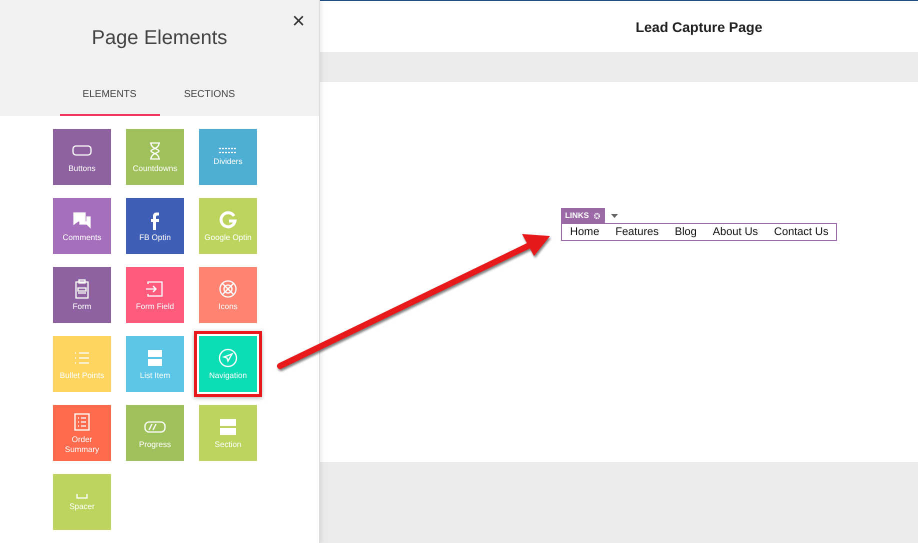 This screenshot has width=918, height=543. What do you see at coordinates (154, 445) in the screenshot?
I see `tile-label: Progress` at bounding box center [154, 445].